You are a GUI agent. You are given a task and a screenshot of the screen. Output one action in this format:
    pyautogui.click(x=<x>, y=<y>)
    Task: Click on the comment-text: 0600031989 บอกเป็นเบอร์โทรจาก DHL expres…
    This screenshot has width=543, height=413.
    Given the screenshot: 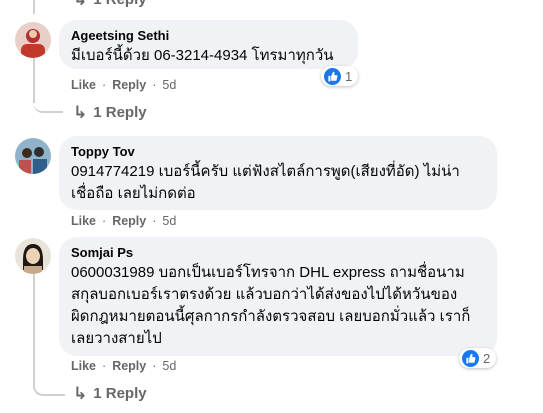 What is the action you would take?
    pyautogui.click(x=271, y=305)
    